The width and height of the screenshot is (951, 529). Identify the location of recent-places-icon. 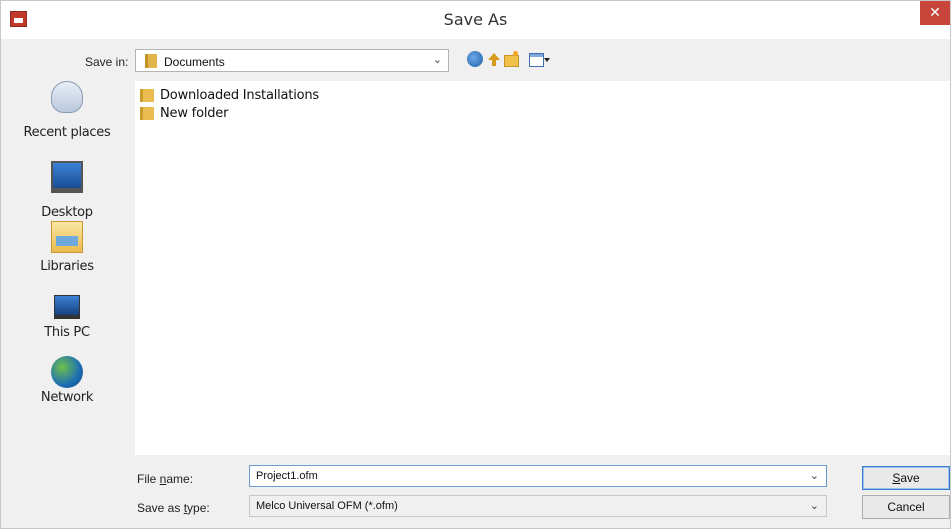
(67, 97).